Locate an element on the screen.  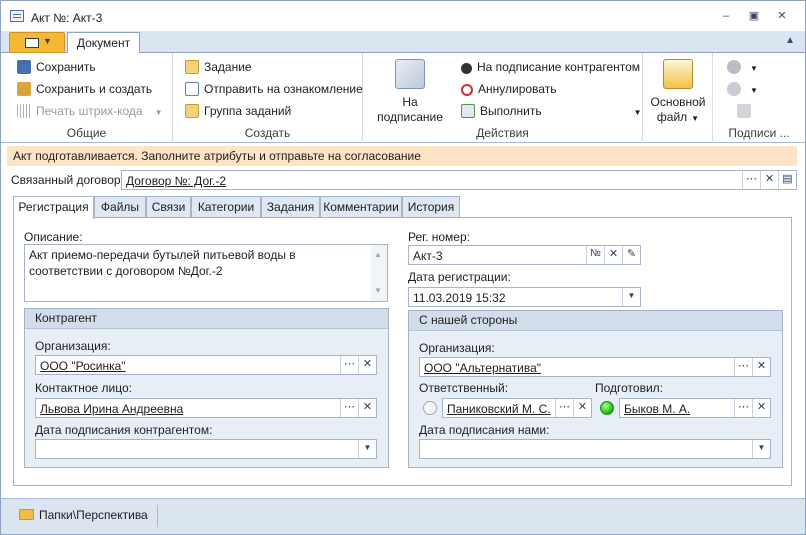
task-label: Задание is located at coordinates (228, 67).